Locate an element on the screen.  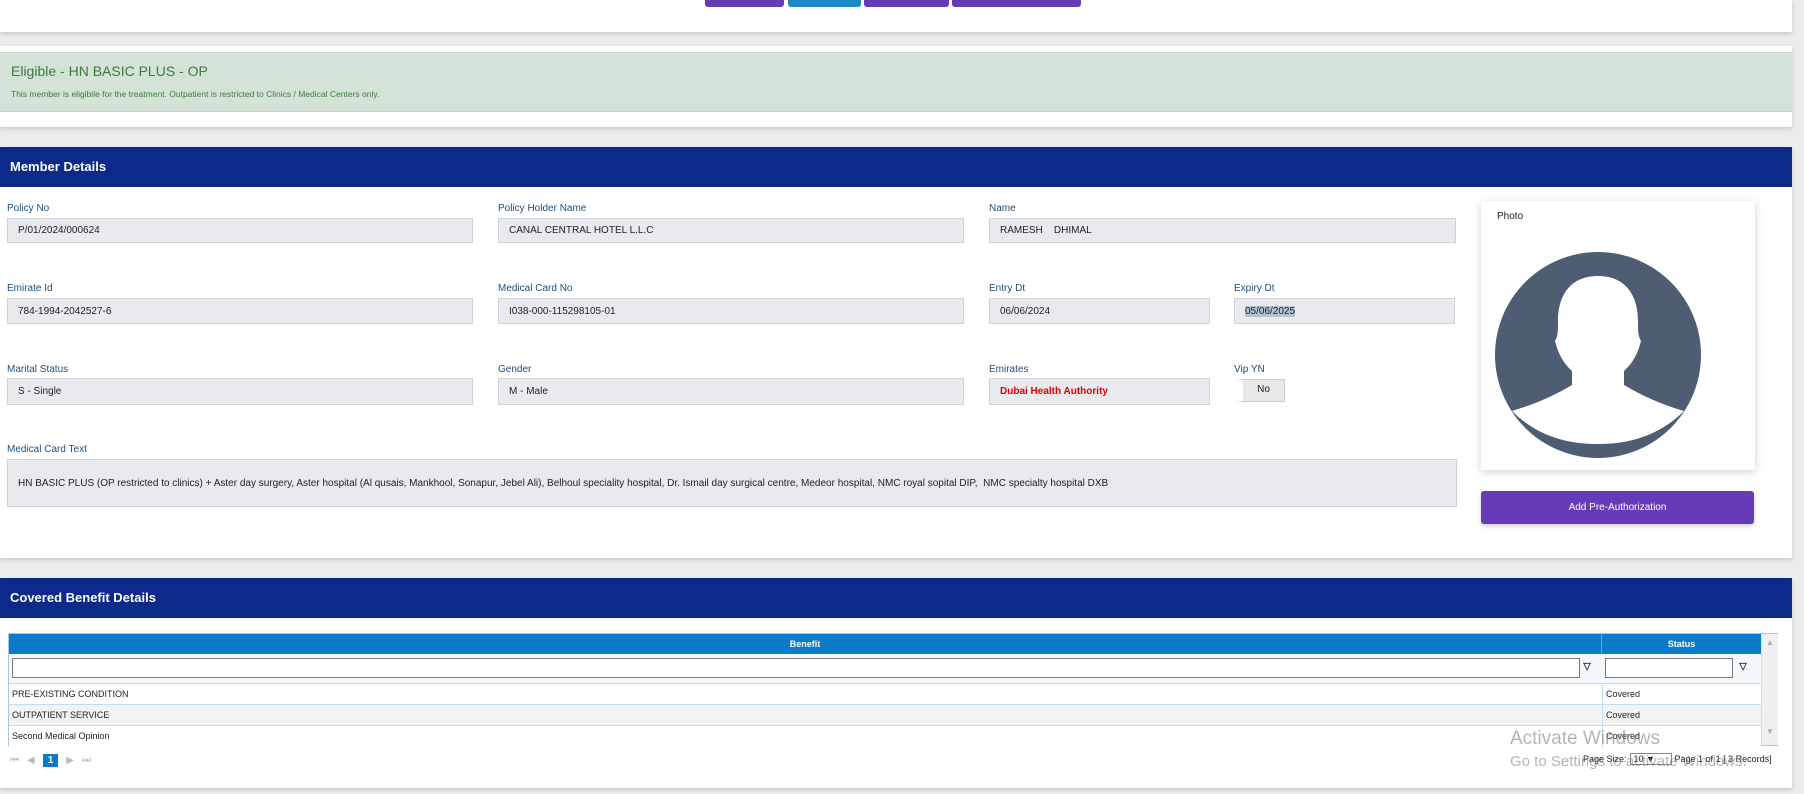
gender-label: Gender is located at coordinates (515, 369).